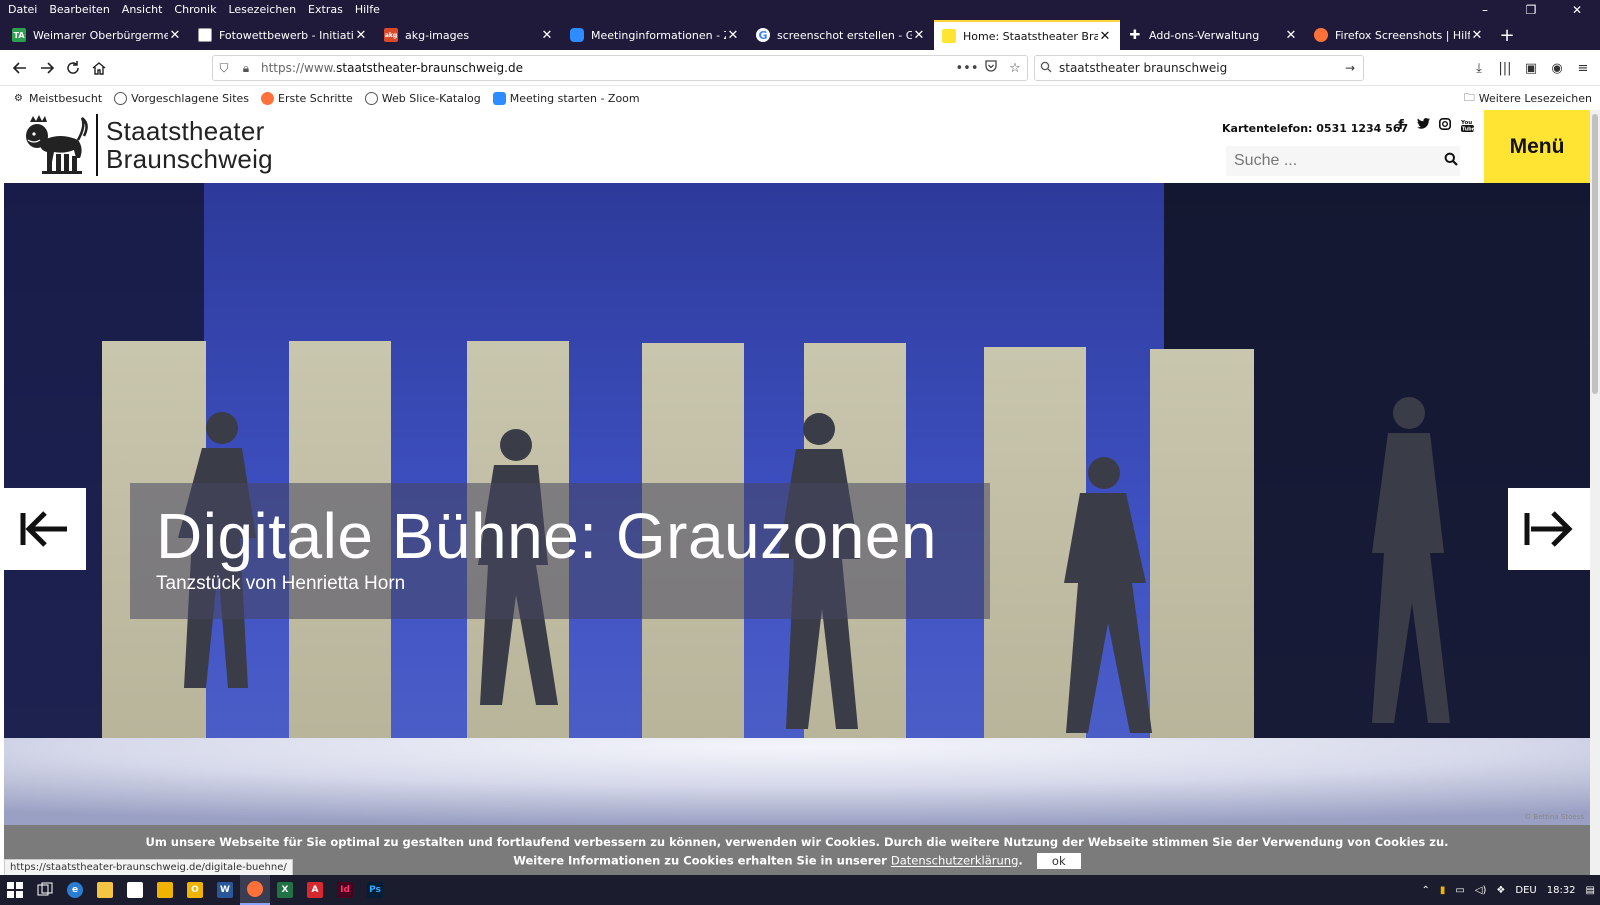 This screenshot has height=905, width=1600. What do you see at coordinates (185, 131) in the screenshot?
I see `logo-line1: Staatstheater` at bounding box center [185, 131].